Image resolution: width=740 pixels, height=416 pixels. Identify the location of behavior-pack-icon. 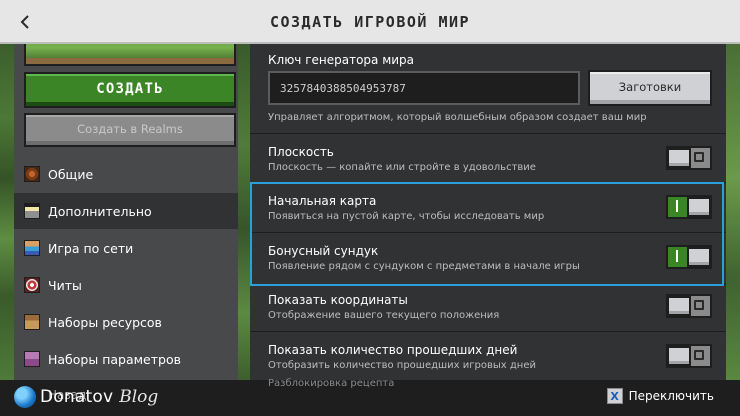
(32, 359).